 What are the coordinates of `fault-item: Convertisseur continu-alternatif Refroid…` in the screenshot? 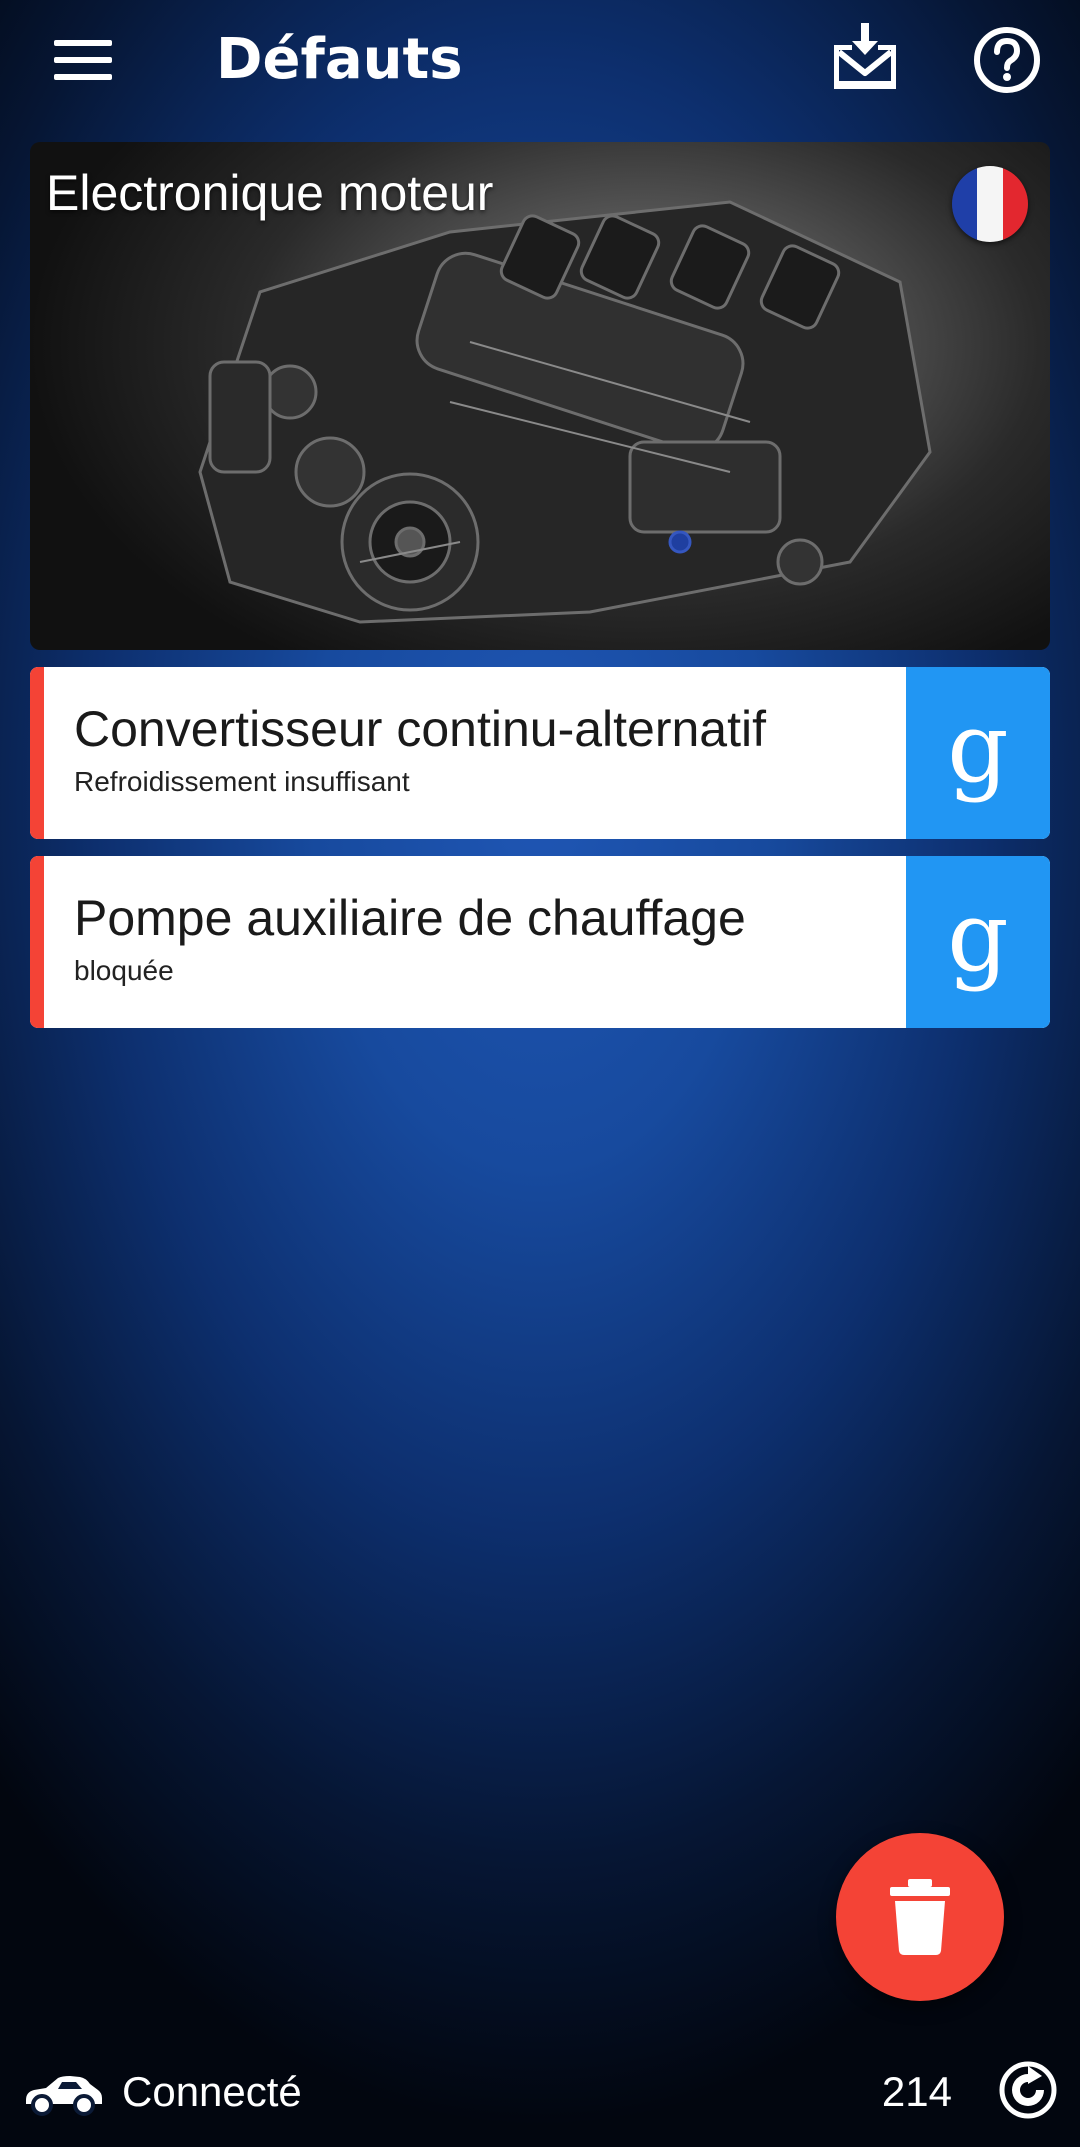 It's located at (540, 753).